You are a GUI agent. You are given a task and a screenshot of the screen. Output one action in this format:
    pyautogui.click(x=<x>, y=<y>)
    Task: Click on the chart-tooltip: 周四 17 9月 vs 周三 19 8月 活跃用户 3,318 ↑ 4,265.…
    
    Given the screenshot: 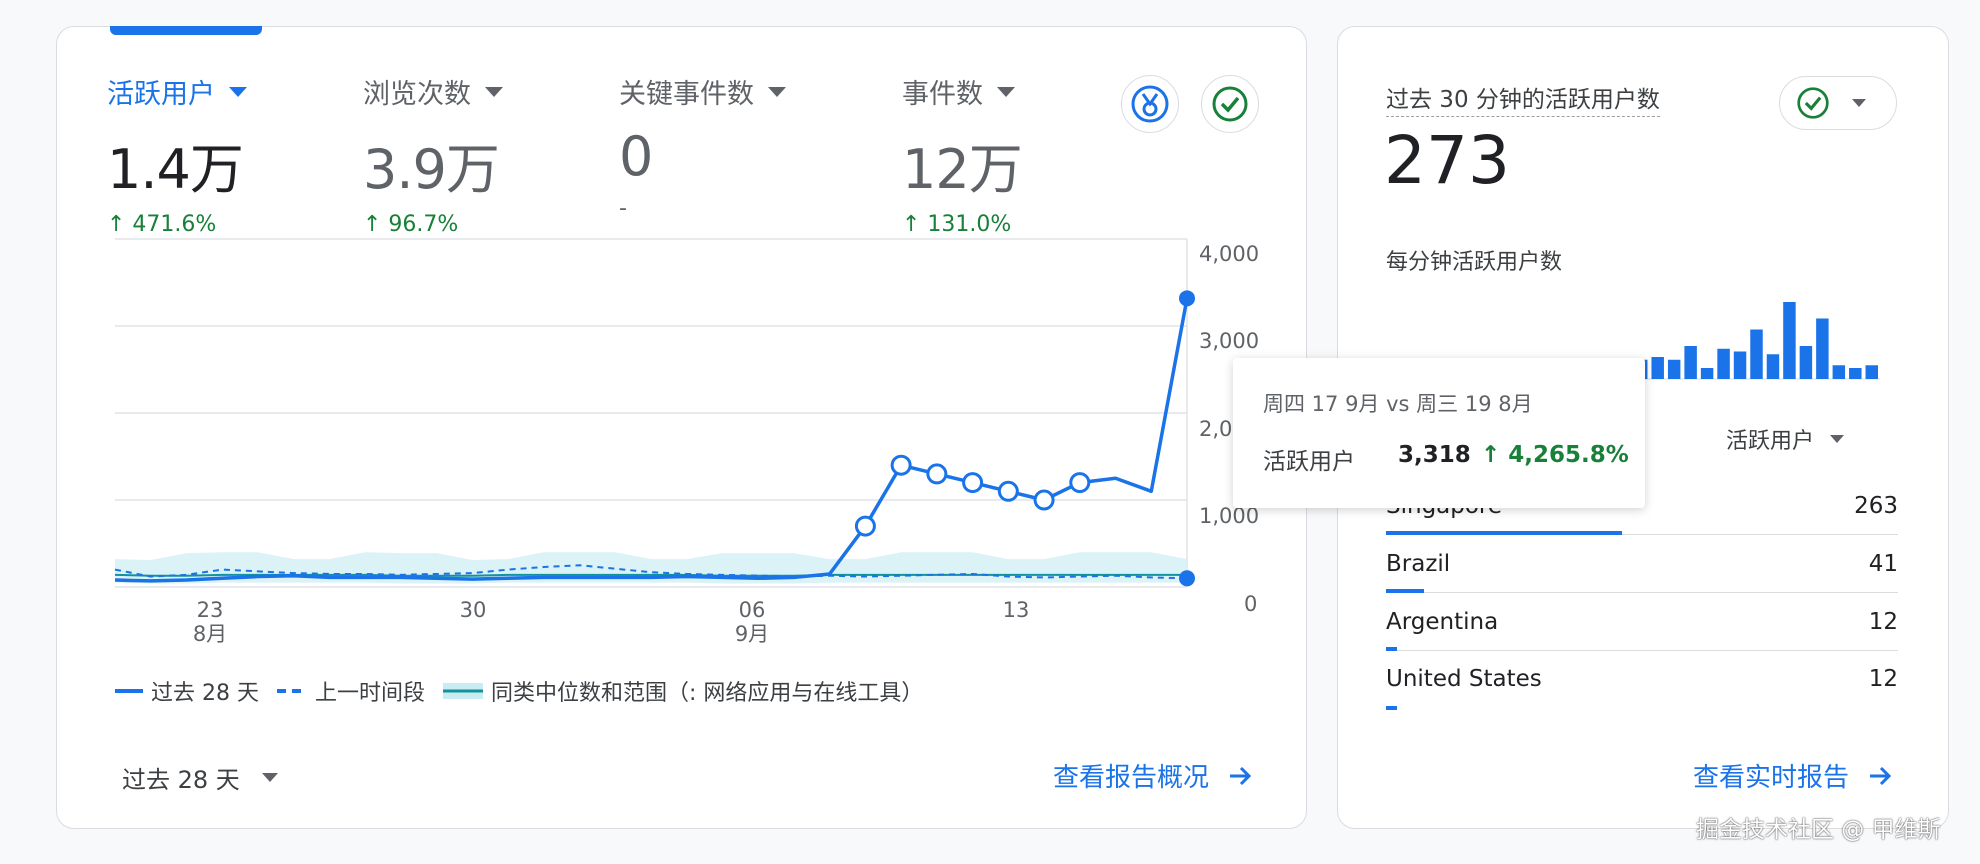 What is the action you would take?
    pyautogui.click(x=1439, y=433)
    